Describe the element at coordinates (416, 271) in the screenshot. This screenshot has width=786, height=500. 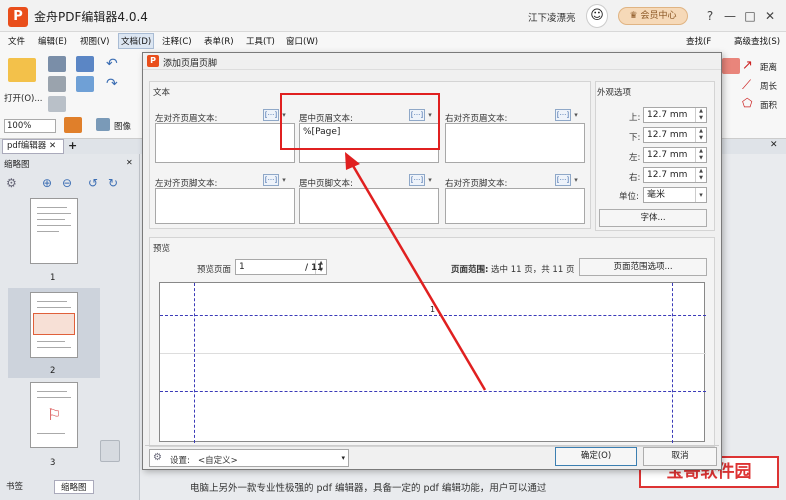
I see `red-arrow-annotation` at that location.